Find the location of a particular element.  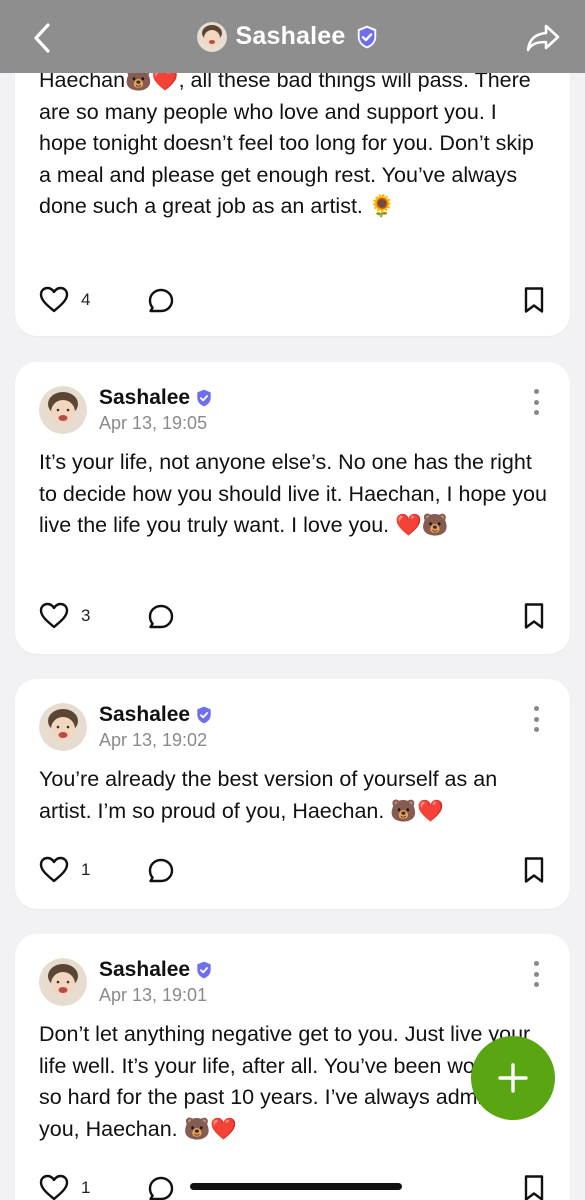

post-actions: 1 is located at coordinates (292, 871).